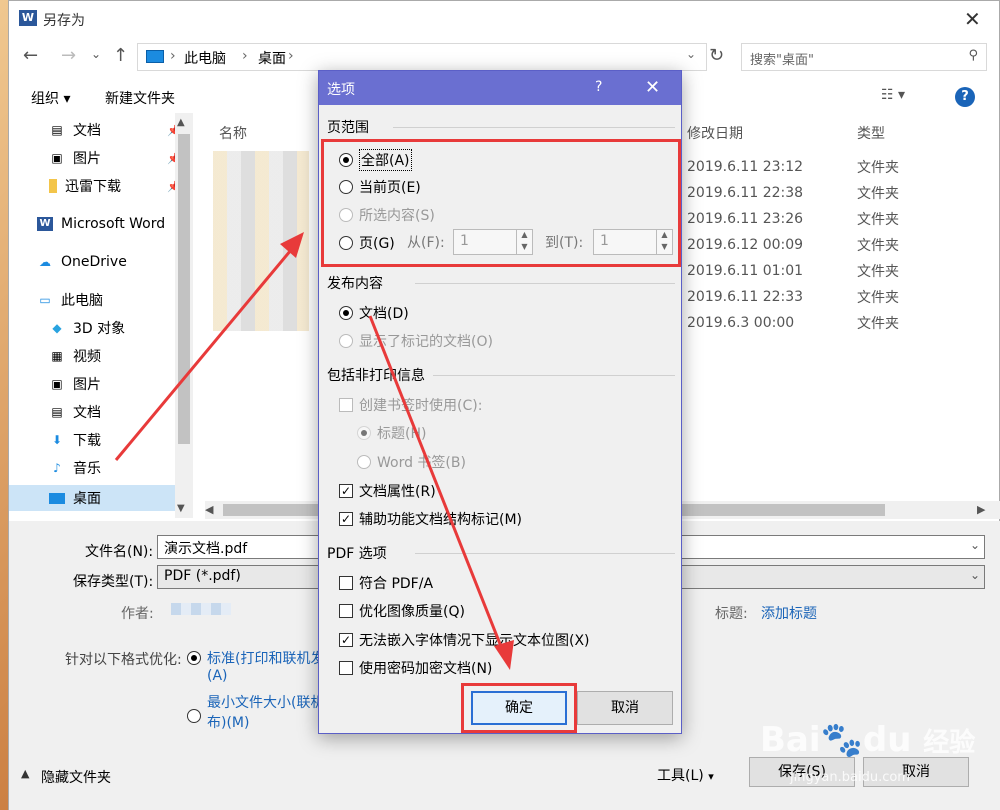 Image resolution: width=1000 pixels, height=810 pixels. I want to click on breadcrumb-desktop: 桌面, so click(272, 58).